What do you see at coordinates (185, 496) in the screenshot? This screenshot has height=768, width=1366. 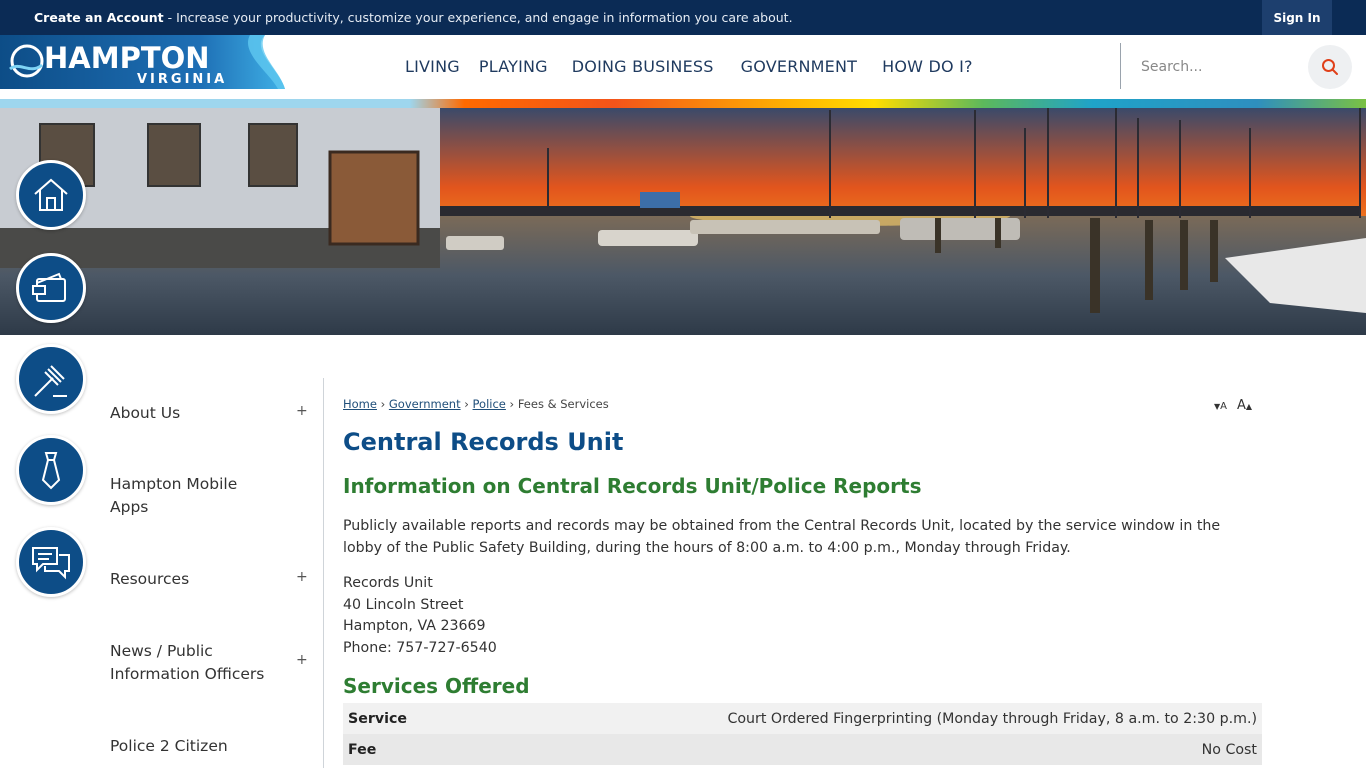 I see `sidebar-item-mobile-apps: Hampton Mobile Apps` at bounding box center [185, 496].